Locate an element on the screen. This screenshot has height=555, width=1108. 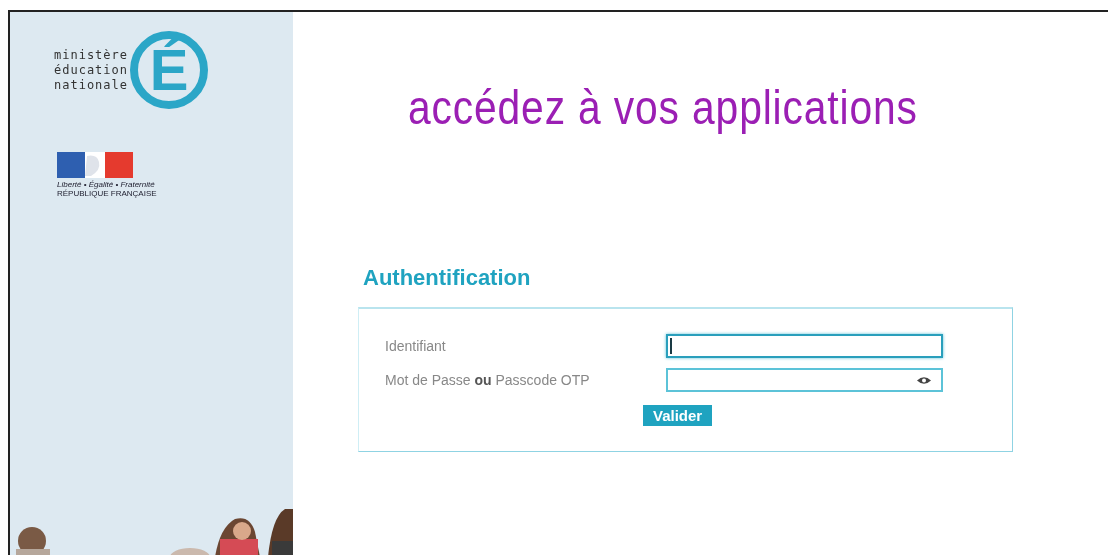
logo-text: ministère is located at coordinates (91, 55).